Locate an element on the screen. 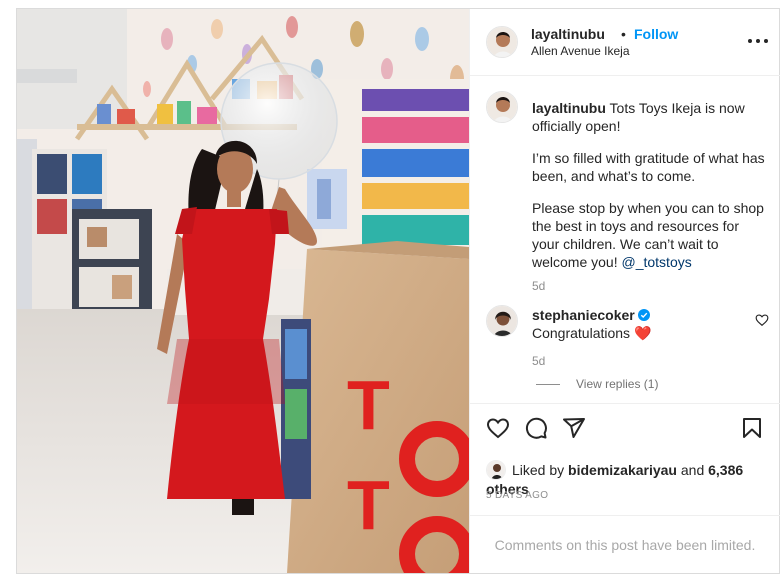 This screenshot has width=780, height=583. likes-conj: and is located at coordinates (692, 470).